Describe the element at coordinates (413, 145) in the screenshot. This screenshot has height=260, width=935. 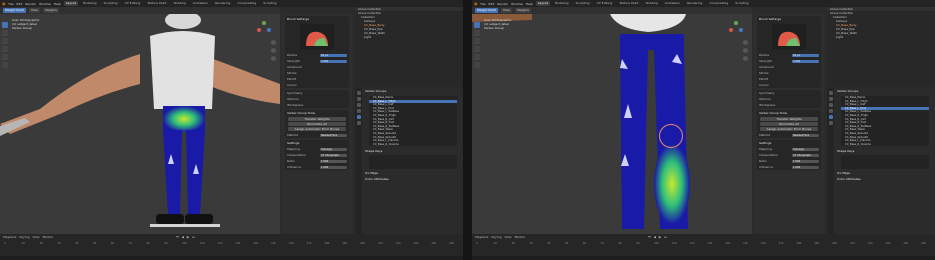
I see `vertex-group-row: CC_Base_R_Clavicle` at that location.